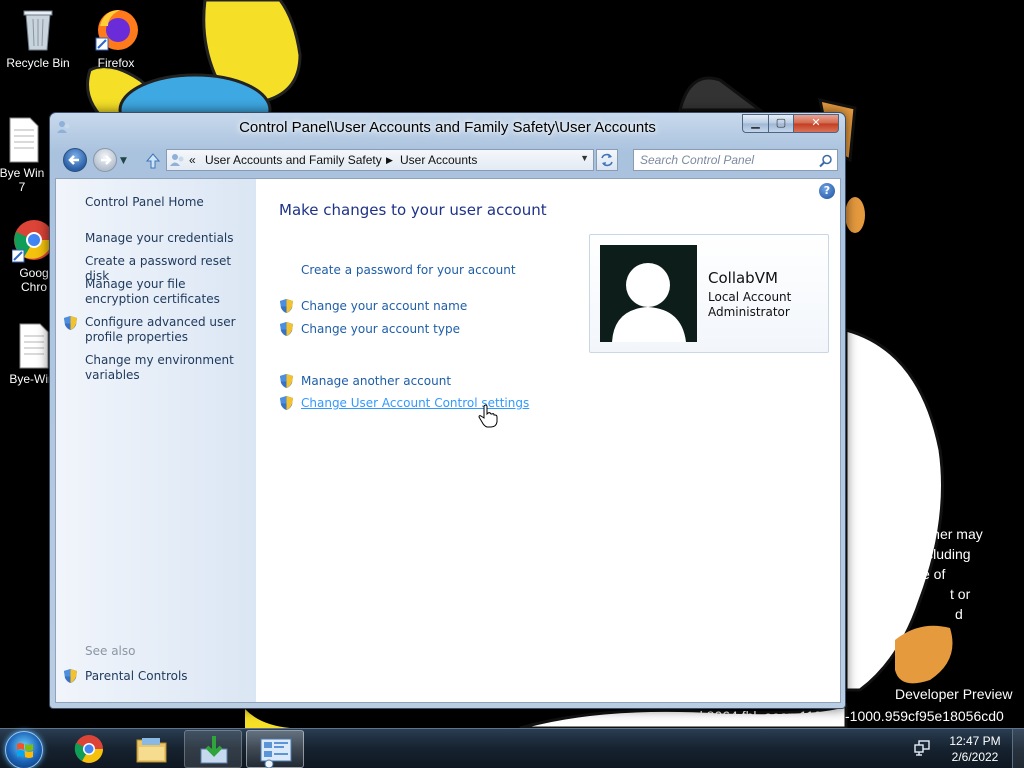  Describe the element at coordinates (1018, 748) in the screenshot. I see `show-desktop-button` at that location.